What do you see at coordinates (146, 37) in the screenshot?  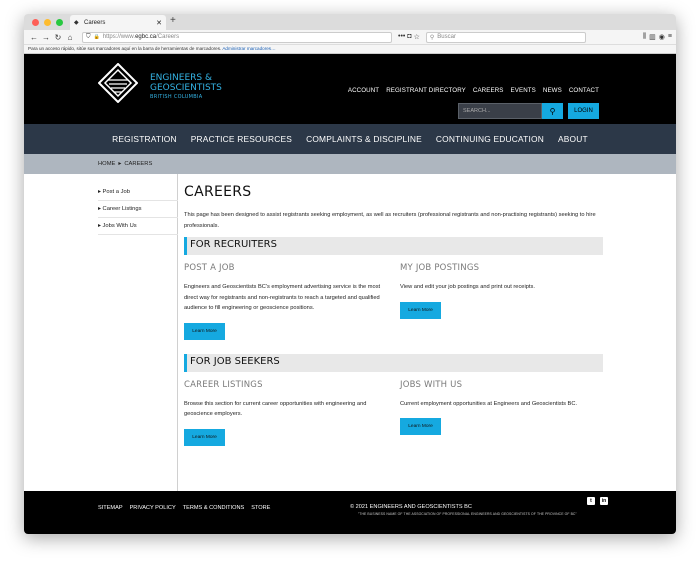 I see `url-domain: egbc.ca` at bounding box center [146, 37].